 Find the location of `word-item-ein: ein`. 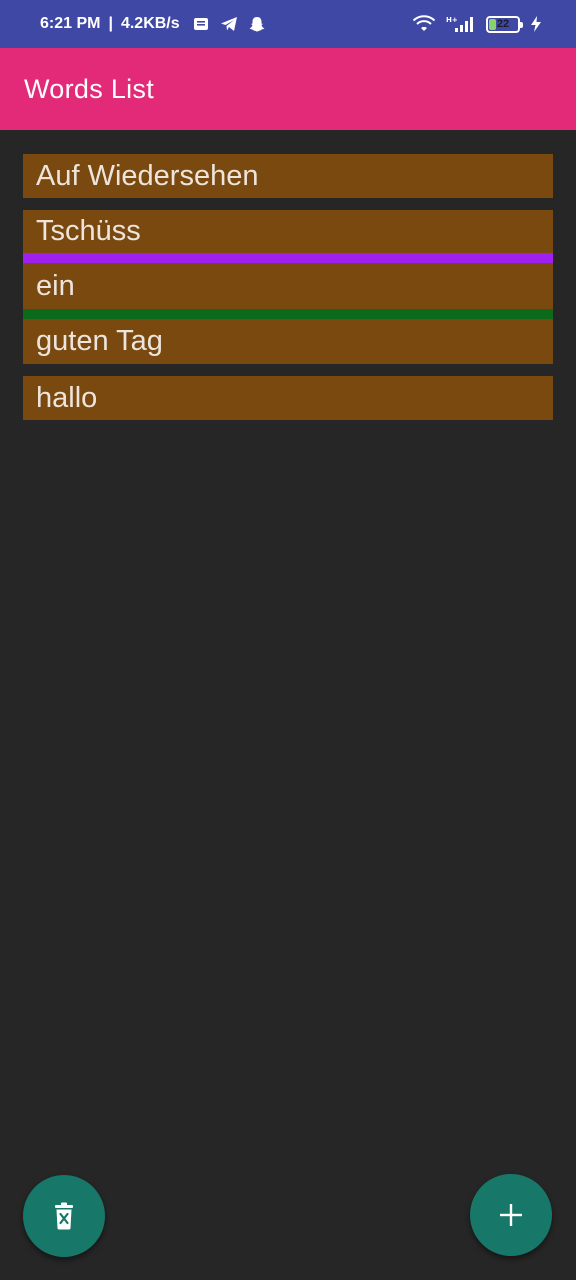

word-item-ein: ein is located at coordinates (288, 286).